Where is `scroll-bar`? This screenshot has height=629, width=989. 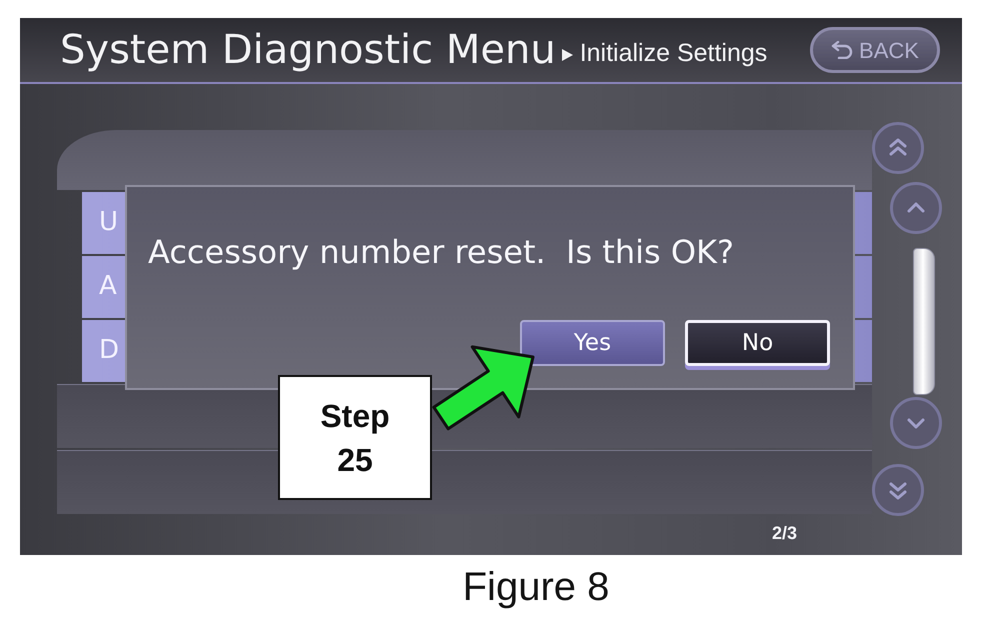 scroll-bar is located at coordinates (924, 321).